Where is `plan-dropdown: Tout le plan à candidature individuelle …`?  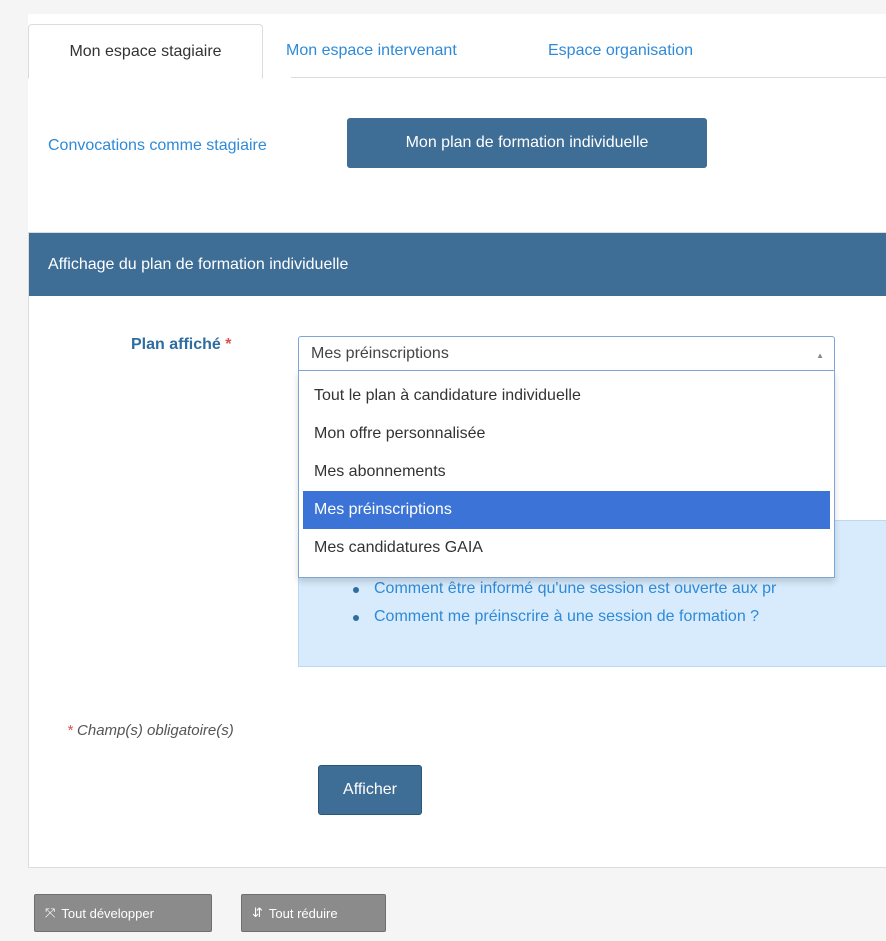
plan-dropdown: Tout le plan à candidature individuelle … is located at coordinates (566, 474).